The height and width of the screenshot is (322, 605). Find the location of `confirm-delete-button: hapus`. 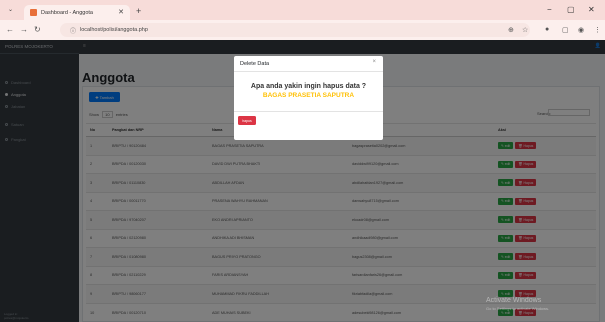

confirm-delete-button: hapus is located at coordinates (247, 120).